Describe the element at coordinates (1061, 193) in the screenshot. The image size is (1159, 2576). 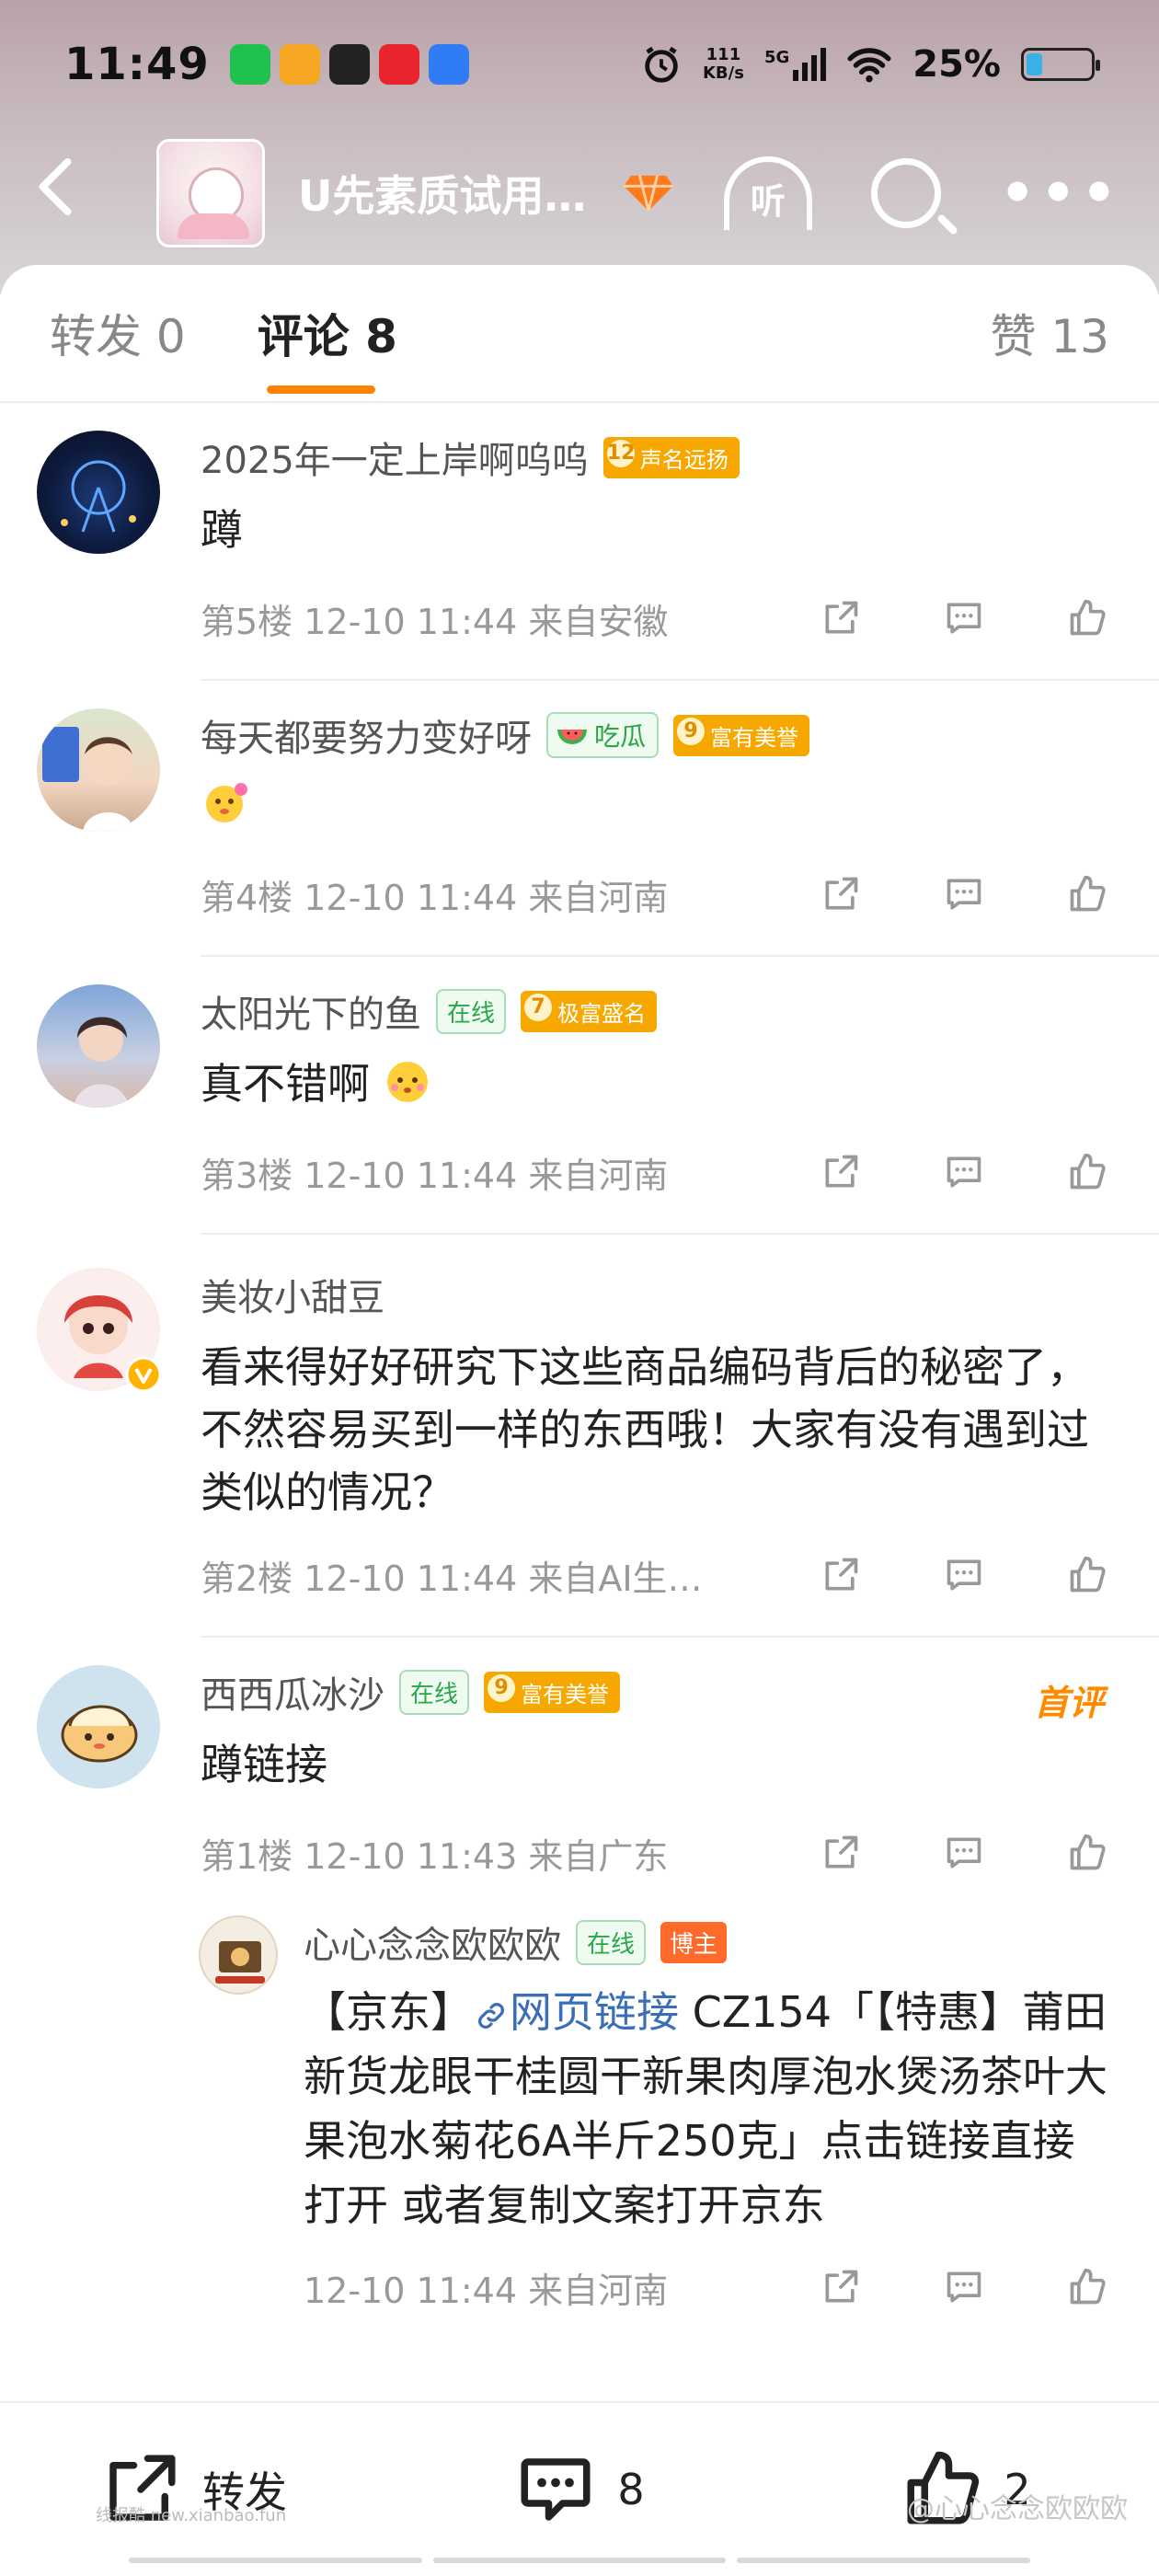
I see `more-options-icon: •••` at that location.